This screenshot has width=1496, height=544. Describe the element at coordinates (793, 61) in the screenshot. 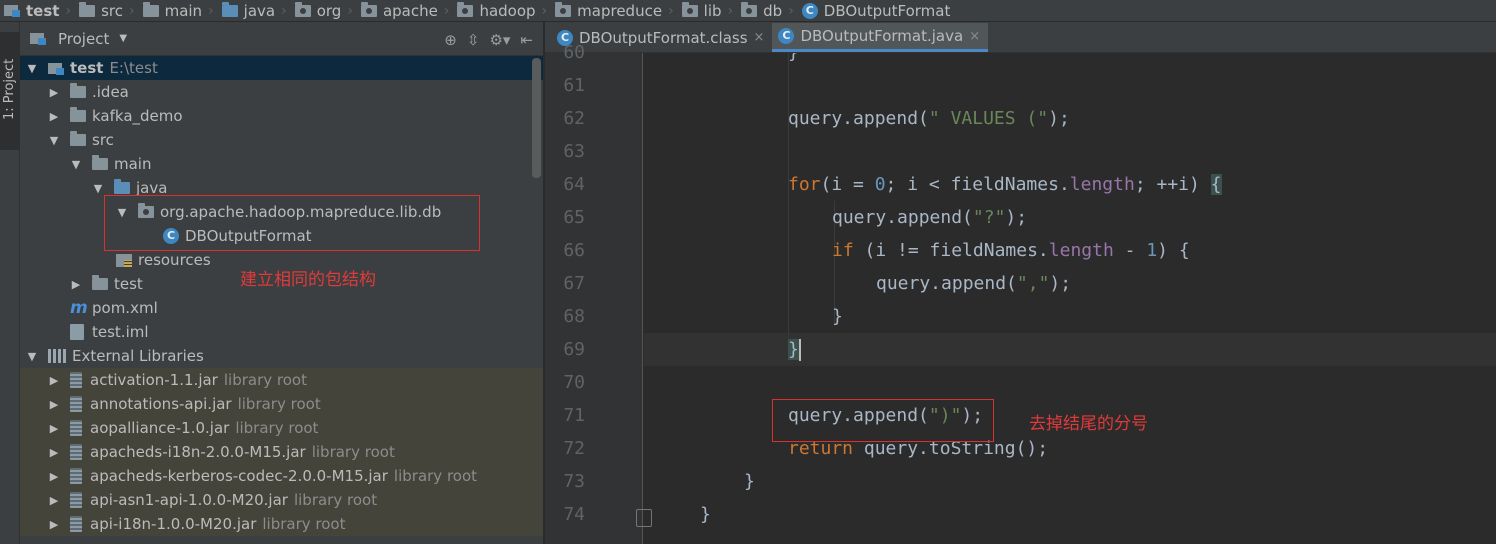

I see `code-line-60: }` at that location.